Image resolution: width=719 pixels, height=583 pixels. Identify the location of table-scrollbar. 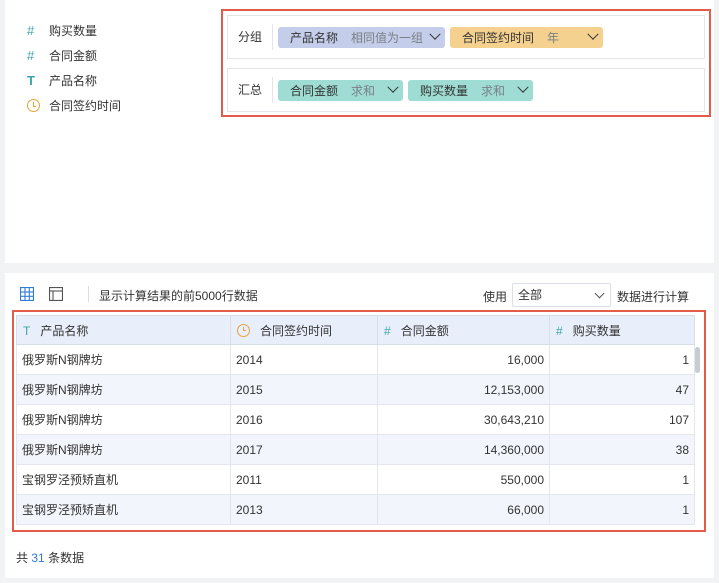
(697, 360).